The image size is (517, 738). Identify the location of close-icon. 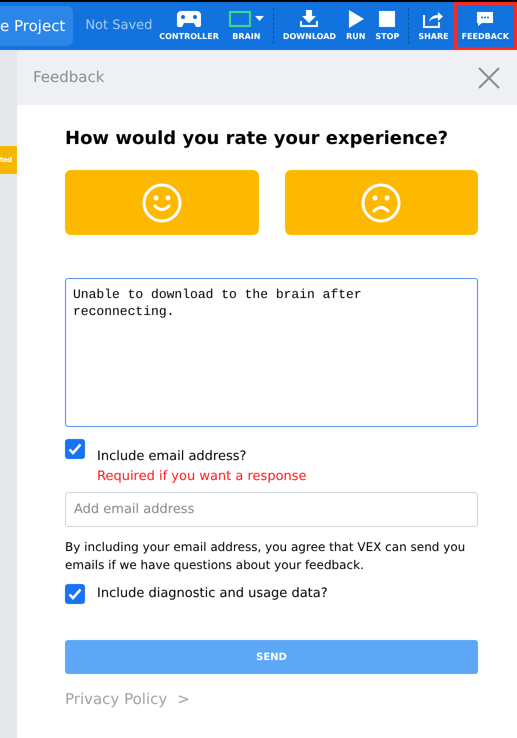
(489, 77).